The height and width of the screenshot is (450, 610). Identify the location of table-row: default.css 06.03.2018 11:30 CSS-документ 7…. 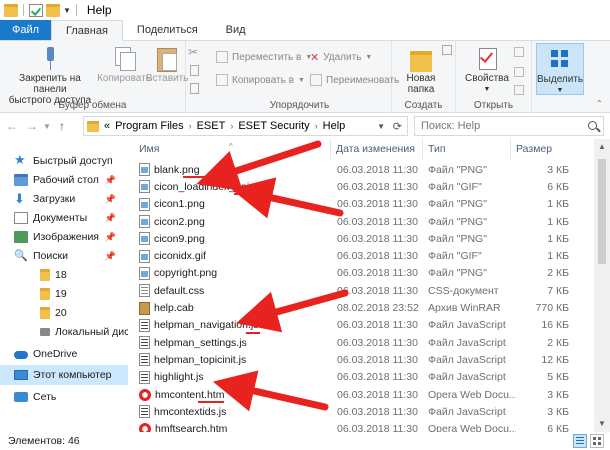
(361, 290).